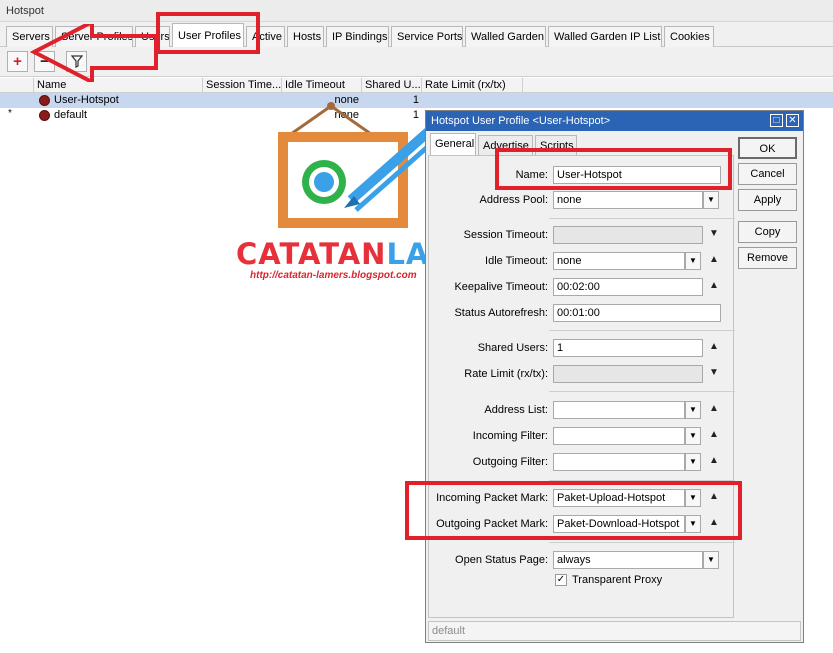 This screenshot has width=833, height=653. What do you see at coordinates (714, 259) in the screenshot?
I see `idle-timeout-collapse-icon: ▲` at bounding box center [714, 259].